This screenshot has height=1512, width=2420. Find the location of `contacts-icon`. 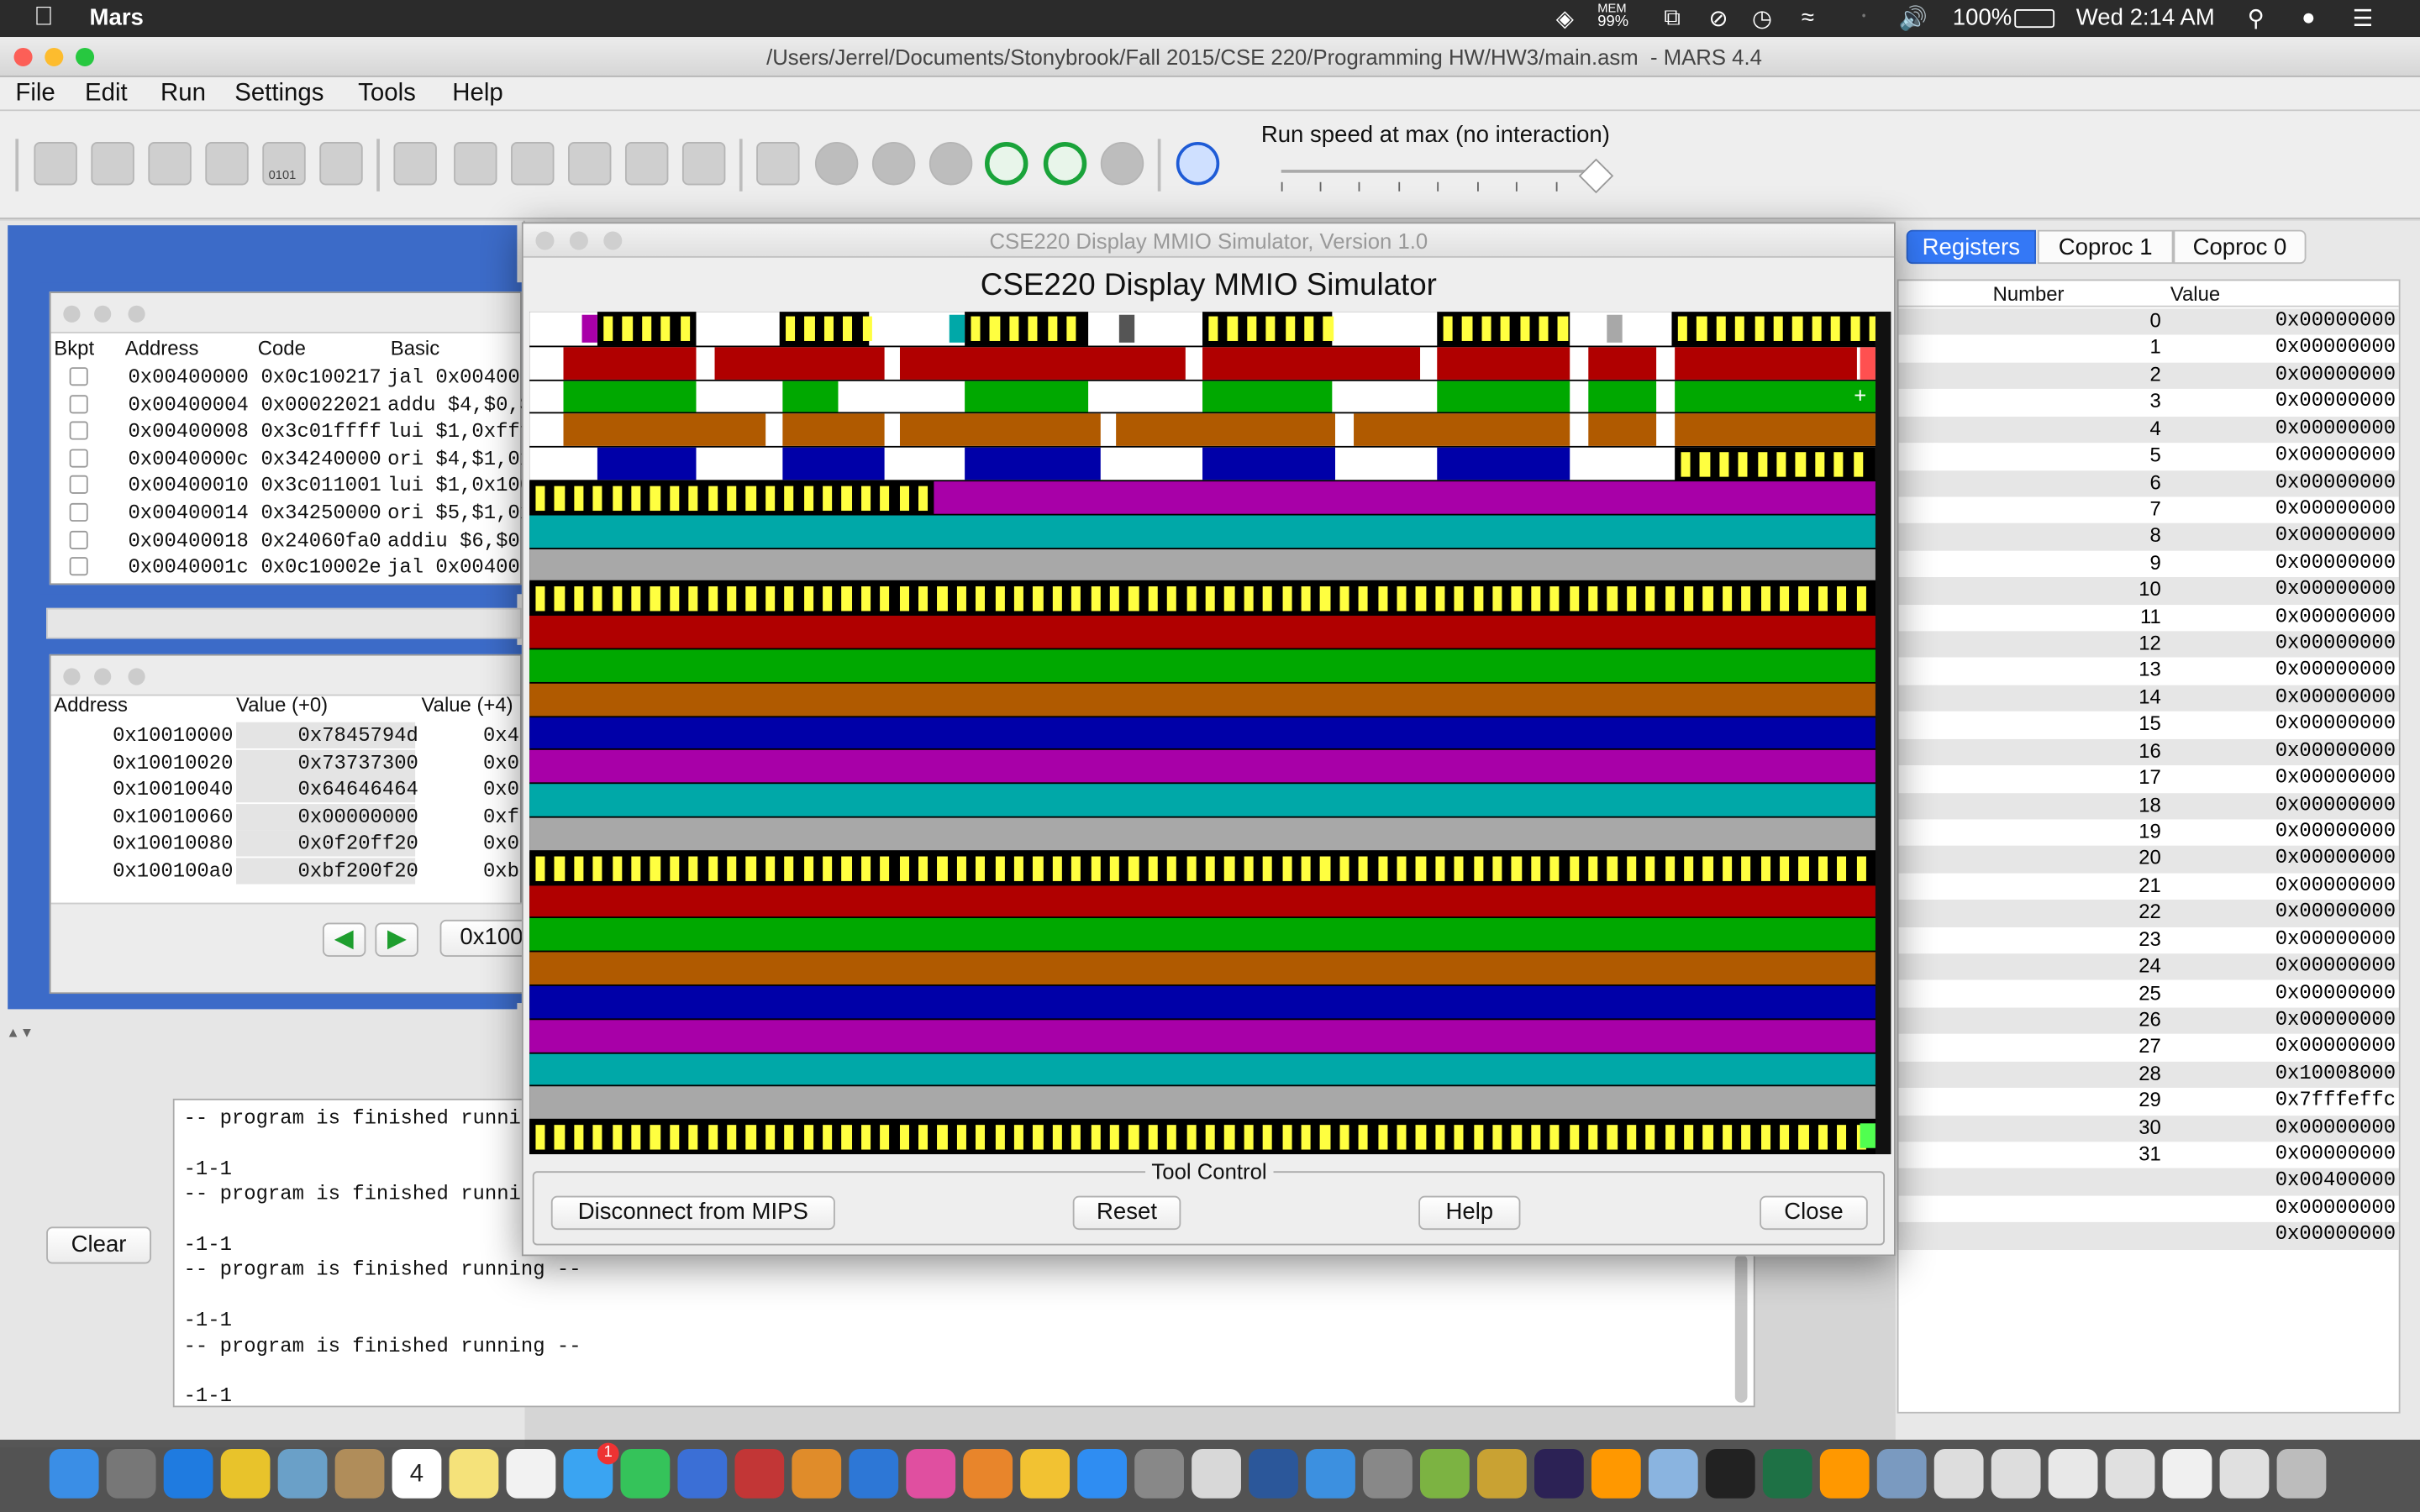

contacts-icon is located at coordinates (359, 1473).